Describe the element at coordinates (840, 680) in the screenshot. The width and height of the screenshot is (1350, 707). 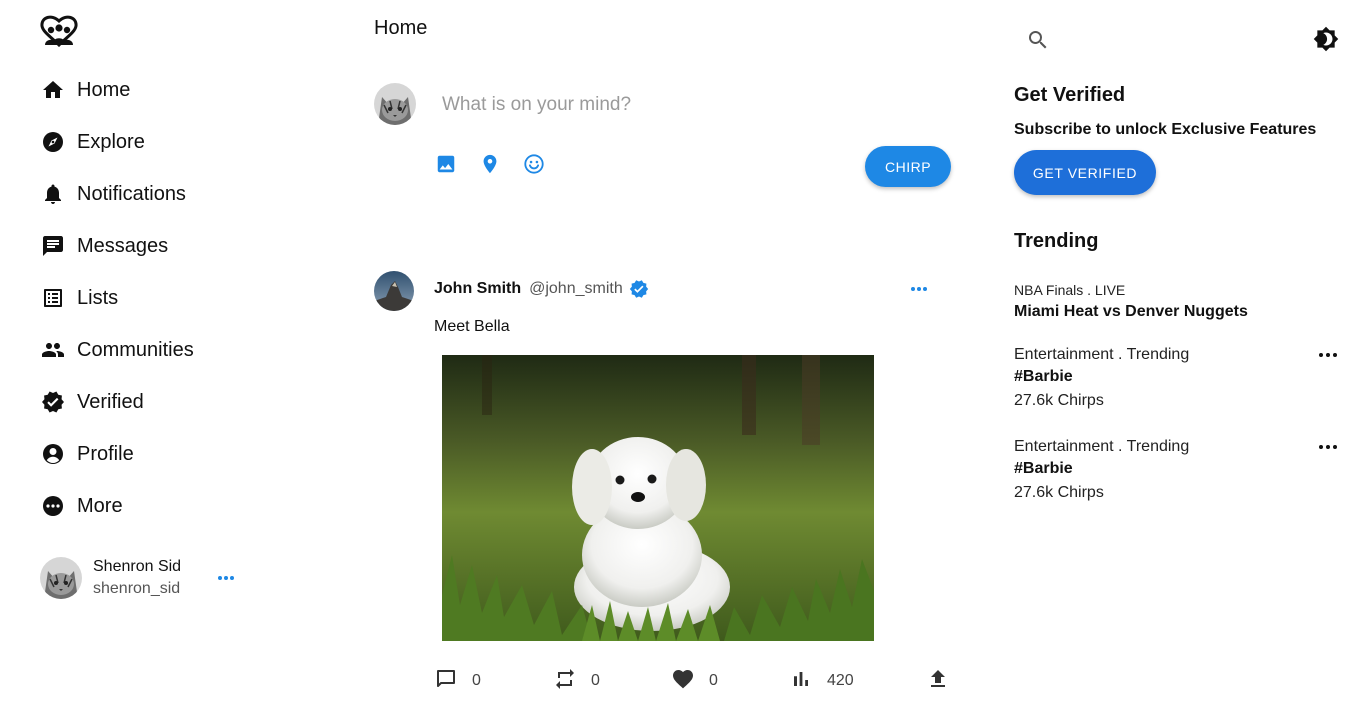
I see `views-count: 420` at that location.